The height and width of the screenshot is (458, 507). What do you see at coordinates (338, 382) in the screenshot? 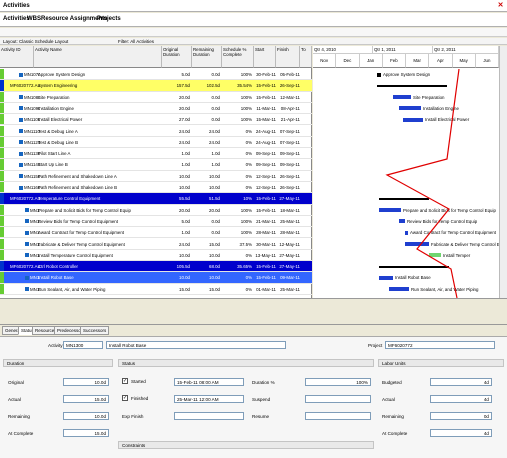
I see `duration-pct-field: 100%` at bounding box center [338, 382].